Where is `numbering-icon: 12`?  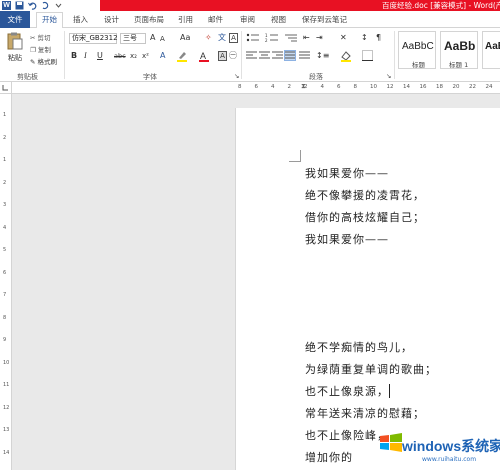 numbering-icon: 12 is located at coordinates (272, 39).